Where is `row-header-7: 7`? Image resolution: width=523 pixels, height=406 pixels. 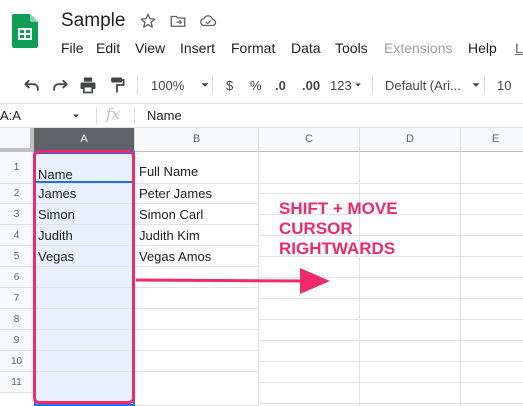 row-header-7: 7 is located at coordinates (17, 298).